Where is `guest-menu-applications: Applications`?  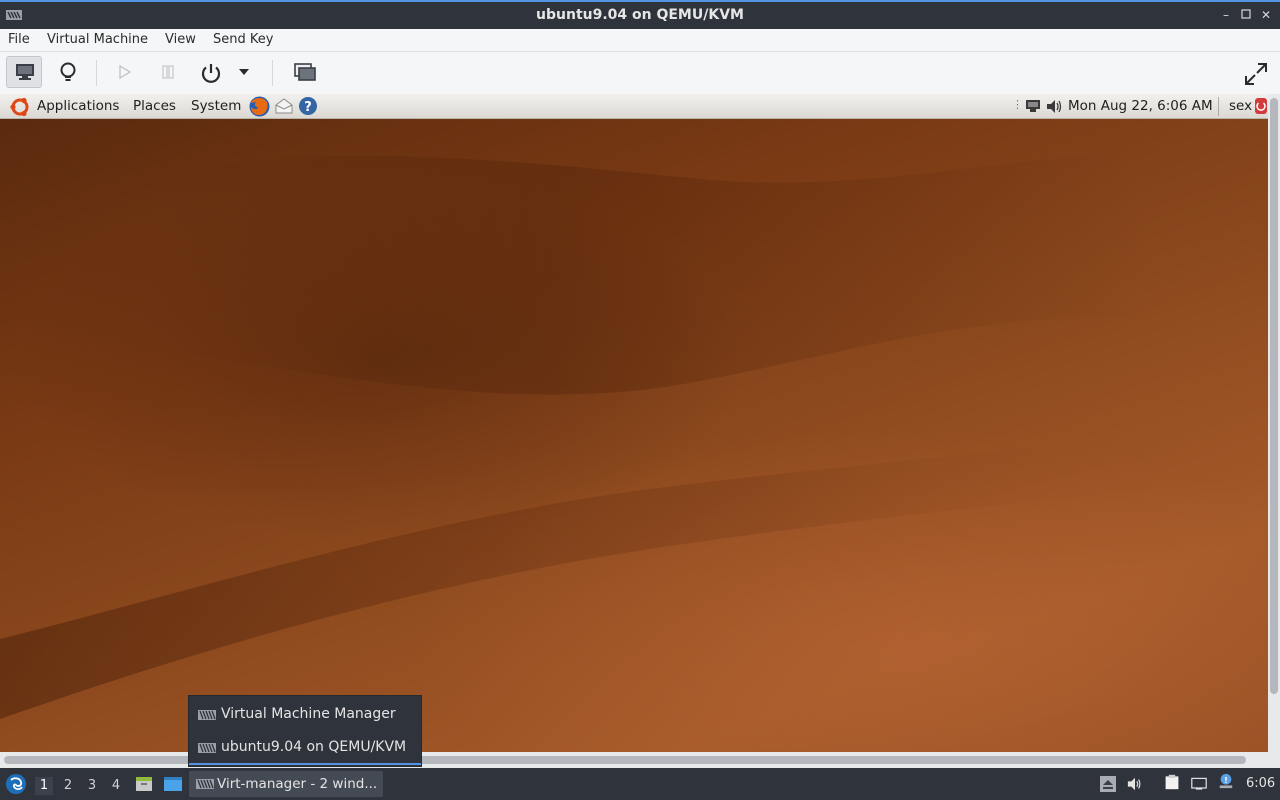 guest-menu-applications: Applications is located at coordinates (78, 106).